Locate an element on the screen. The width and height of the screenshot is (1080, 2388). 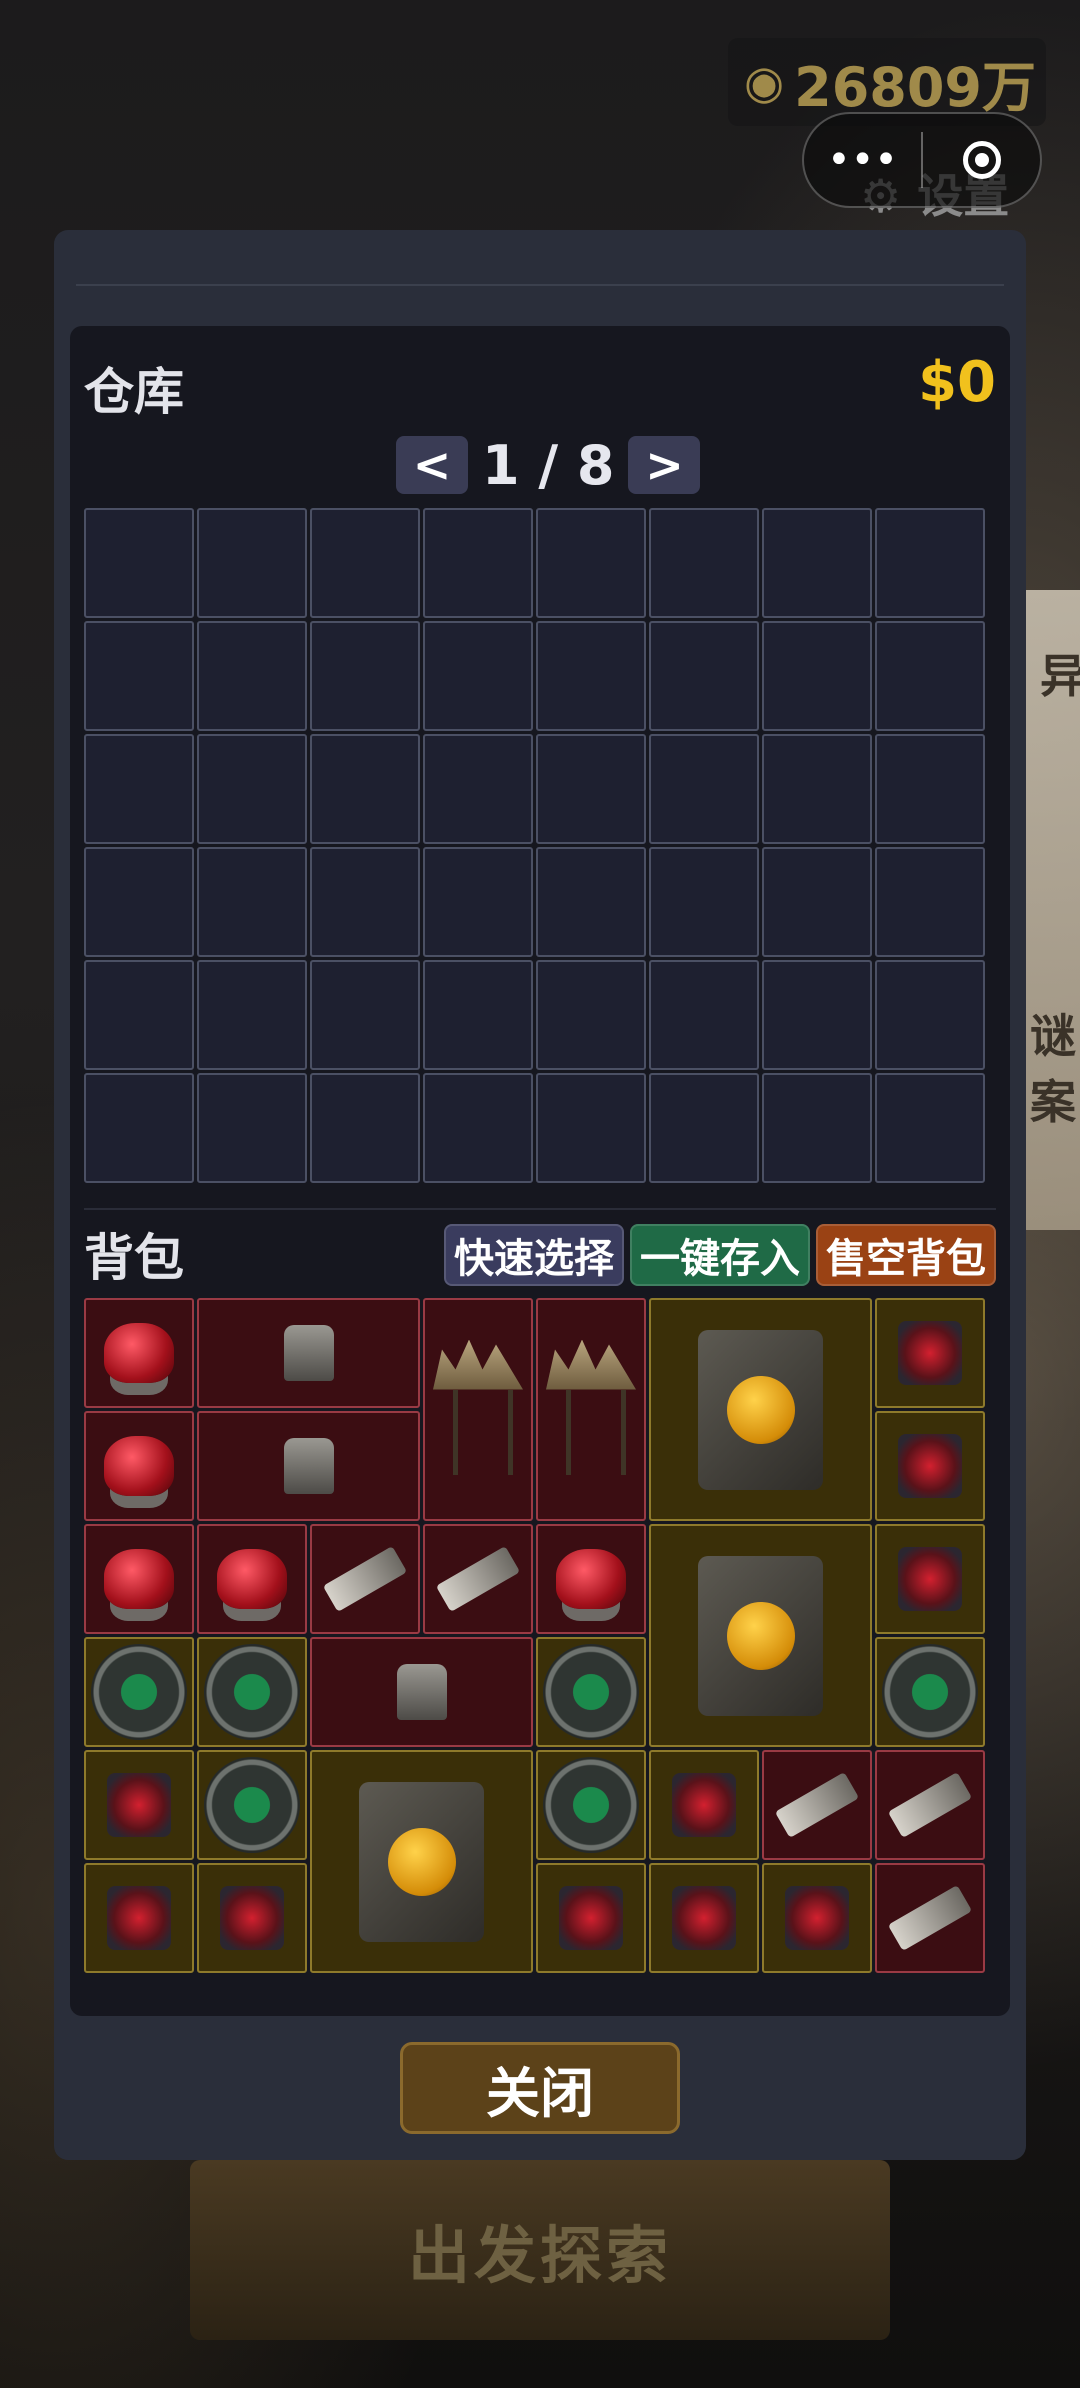
quick-select-button: 快速选择 is located at coordinates (534, 1255).